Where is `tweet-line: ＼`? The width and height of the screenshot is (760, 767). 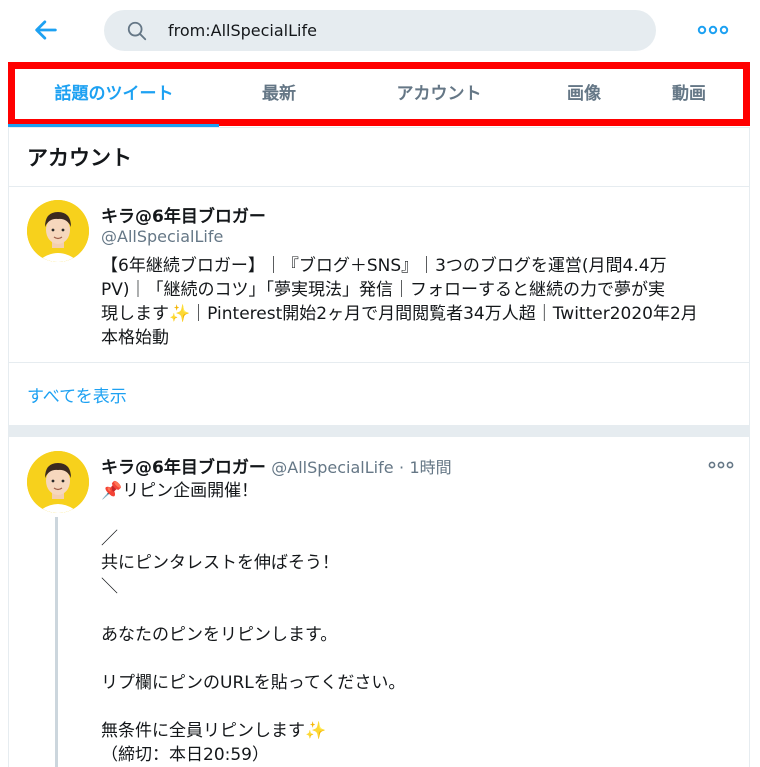
tweet-line: ＼ is located at coordinates (109, 587).